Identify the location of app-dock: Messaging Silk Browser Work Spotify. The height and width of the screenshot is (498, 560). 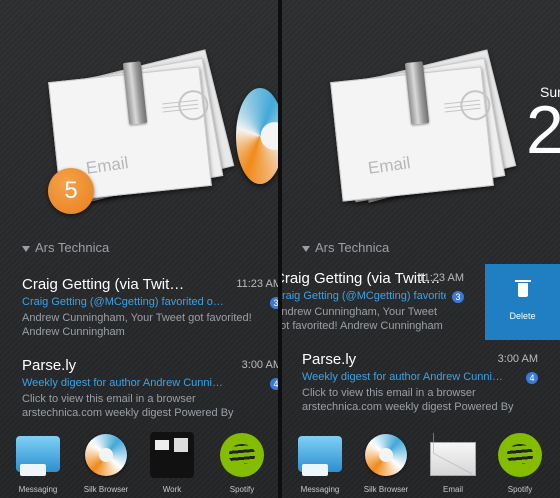
(139, 464).